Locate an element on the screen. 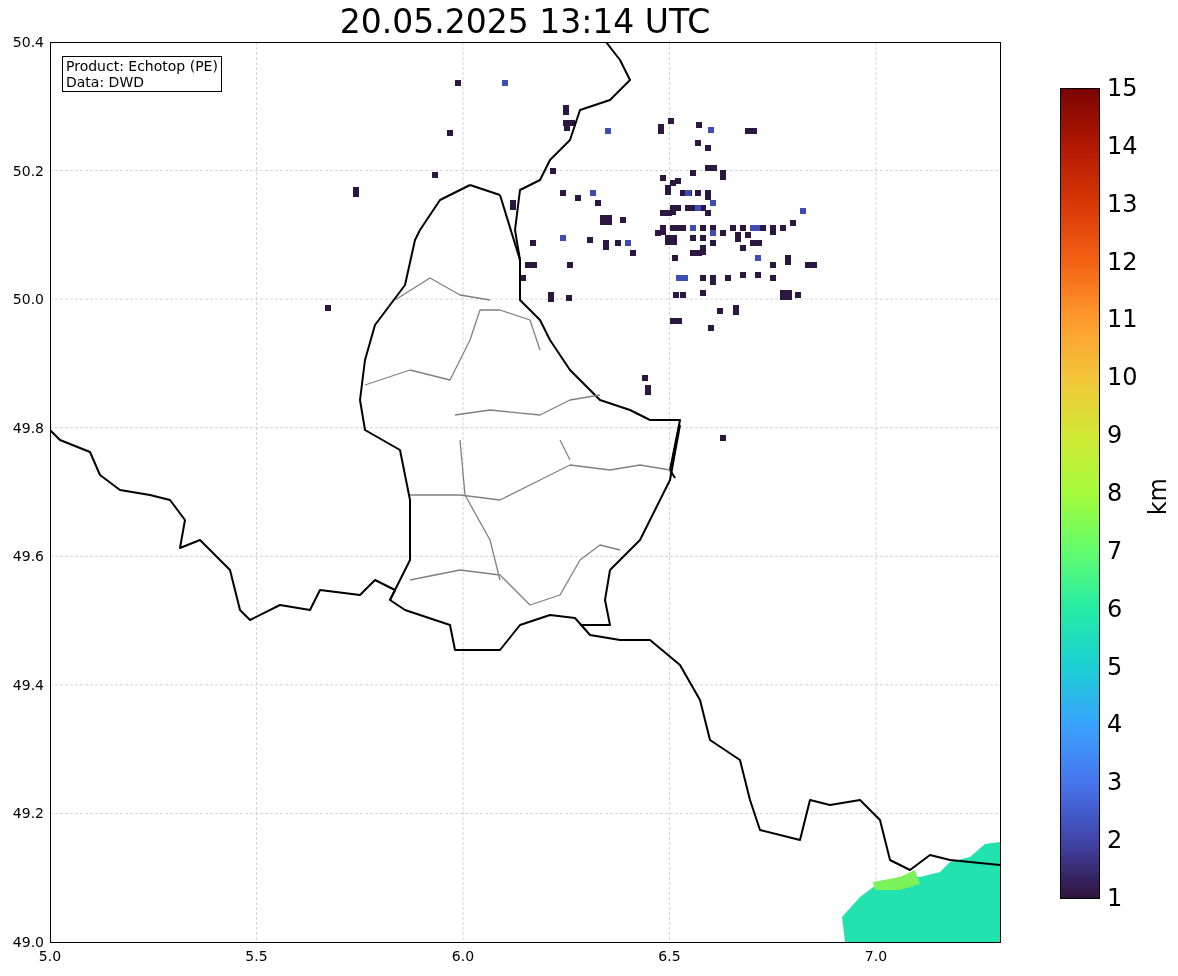 This screenshot has width=1178, height=976. colorbar-tick-label: 14 is located at coordinates (1122, 145).